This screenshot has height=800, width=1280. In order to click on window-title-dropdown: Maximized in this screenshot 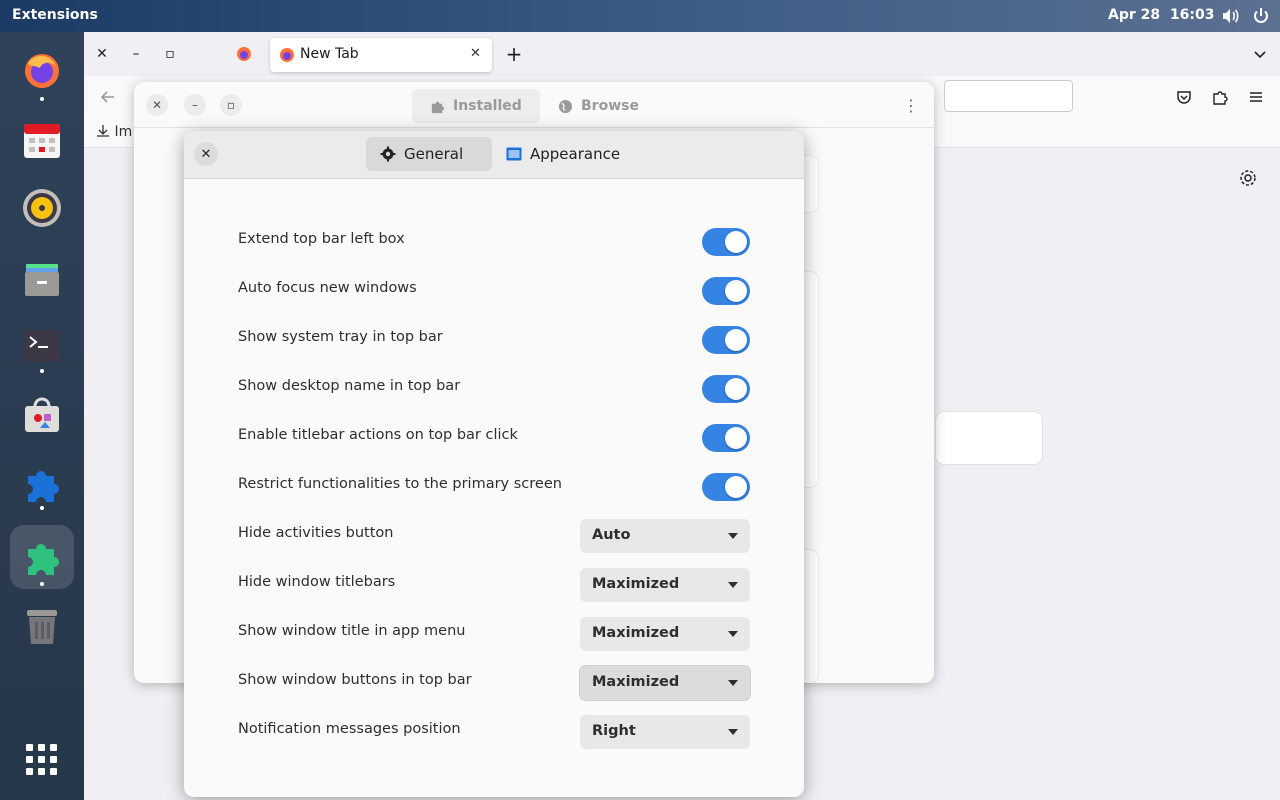, I will do `click(665, 634)`.